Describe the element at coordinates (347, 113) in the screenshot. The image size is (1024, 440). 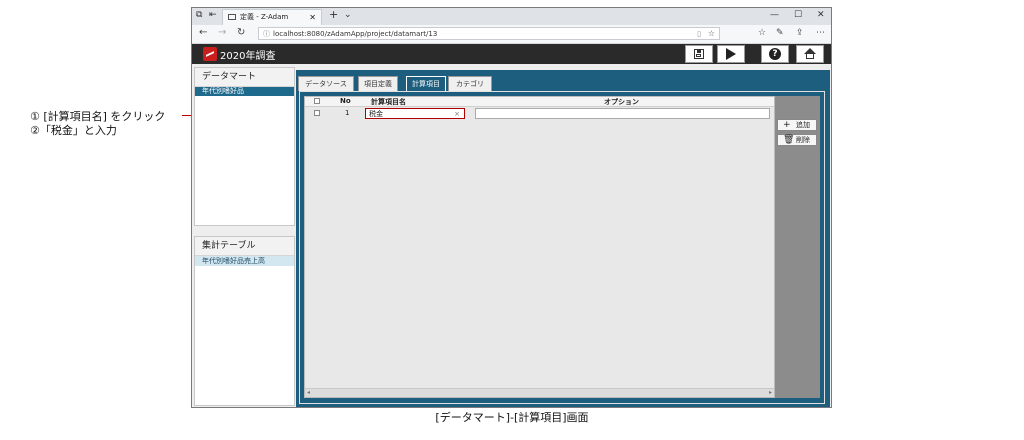
I see `row-no: 1` at that location.